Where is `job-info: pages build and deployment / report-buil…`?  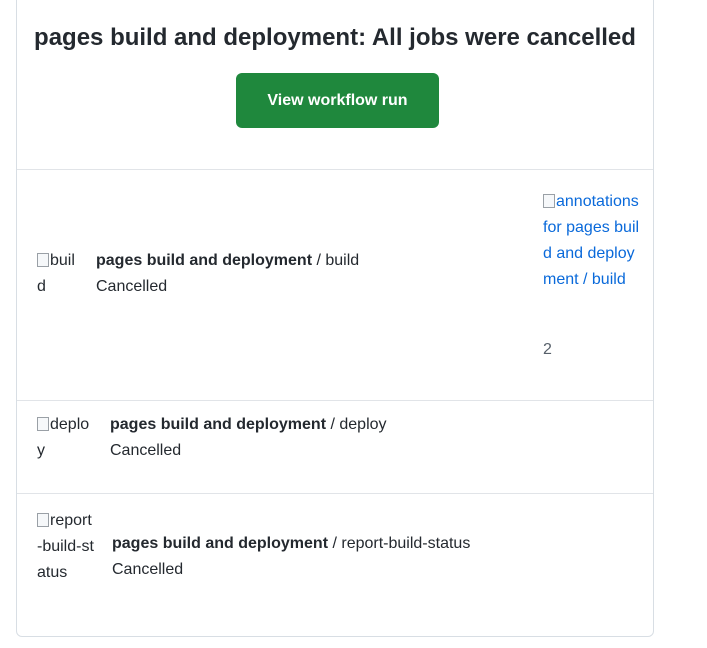
job-info: pages build and deployment / report-buil… is located at coordinates (291, 557).